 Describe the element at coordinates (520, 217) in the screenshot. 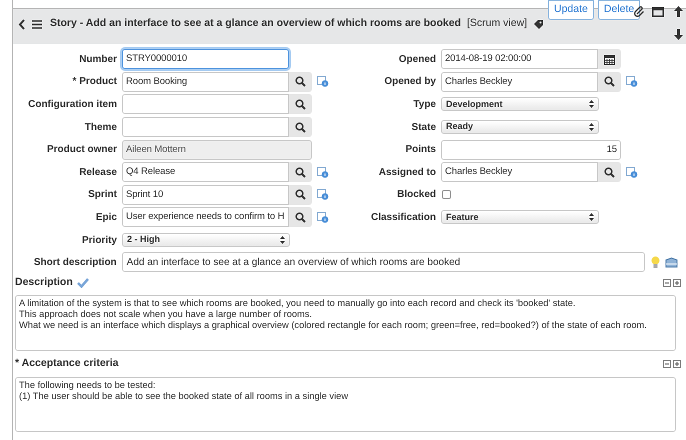

I see `select-field: Feature` at that location.